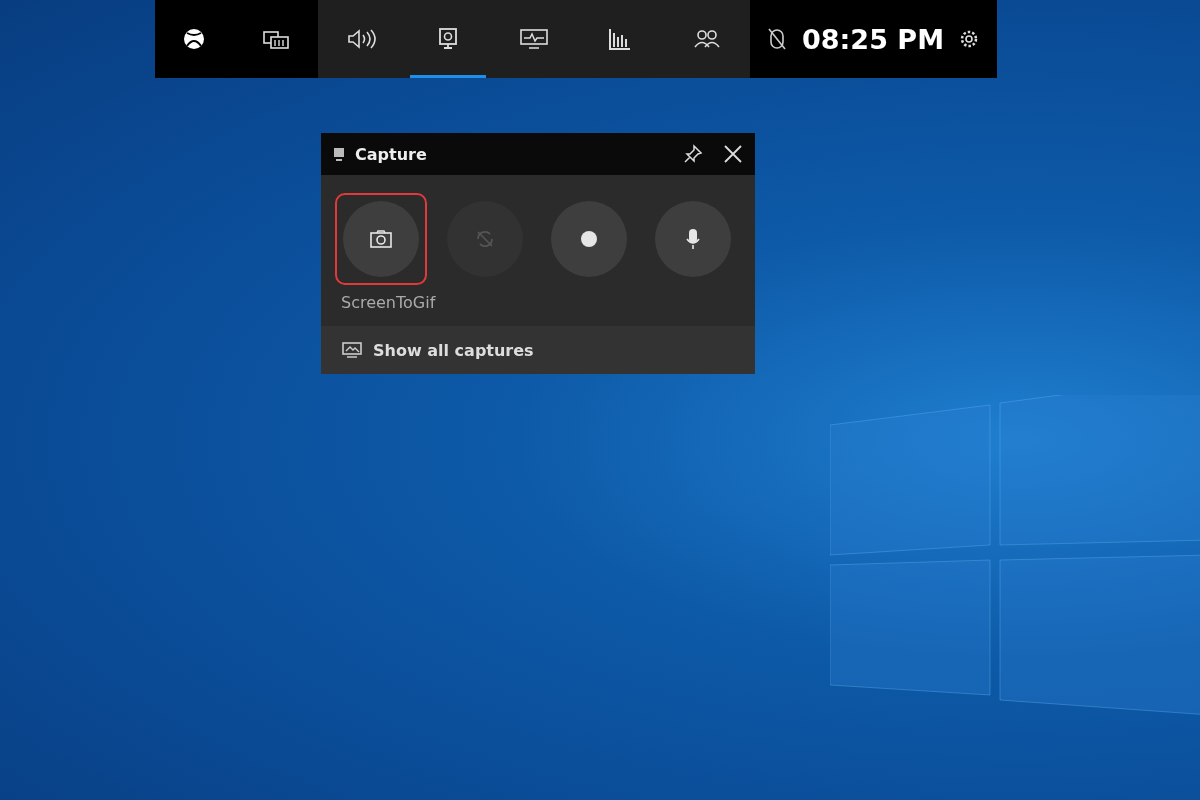  Describe the element at coordinates (381, 239) in the screenshot. I see `camera-icon` at that location.